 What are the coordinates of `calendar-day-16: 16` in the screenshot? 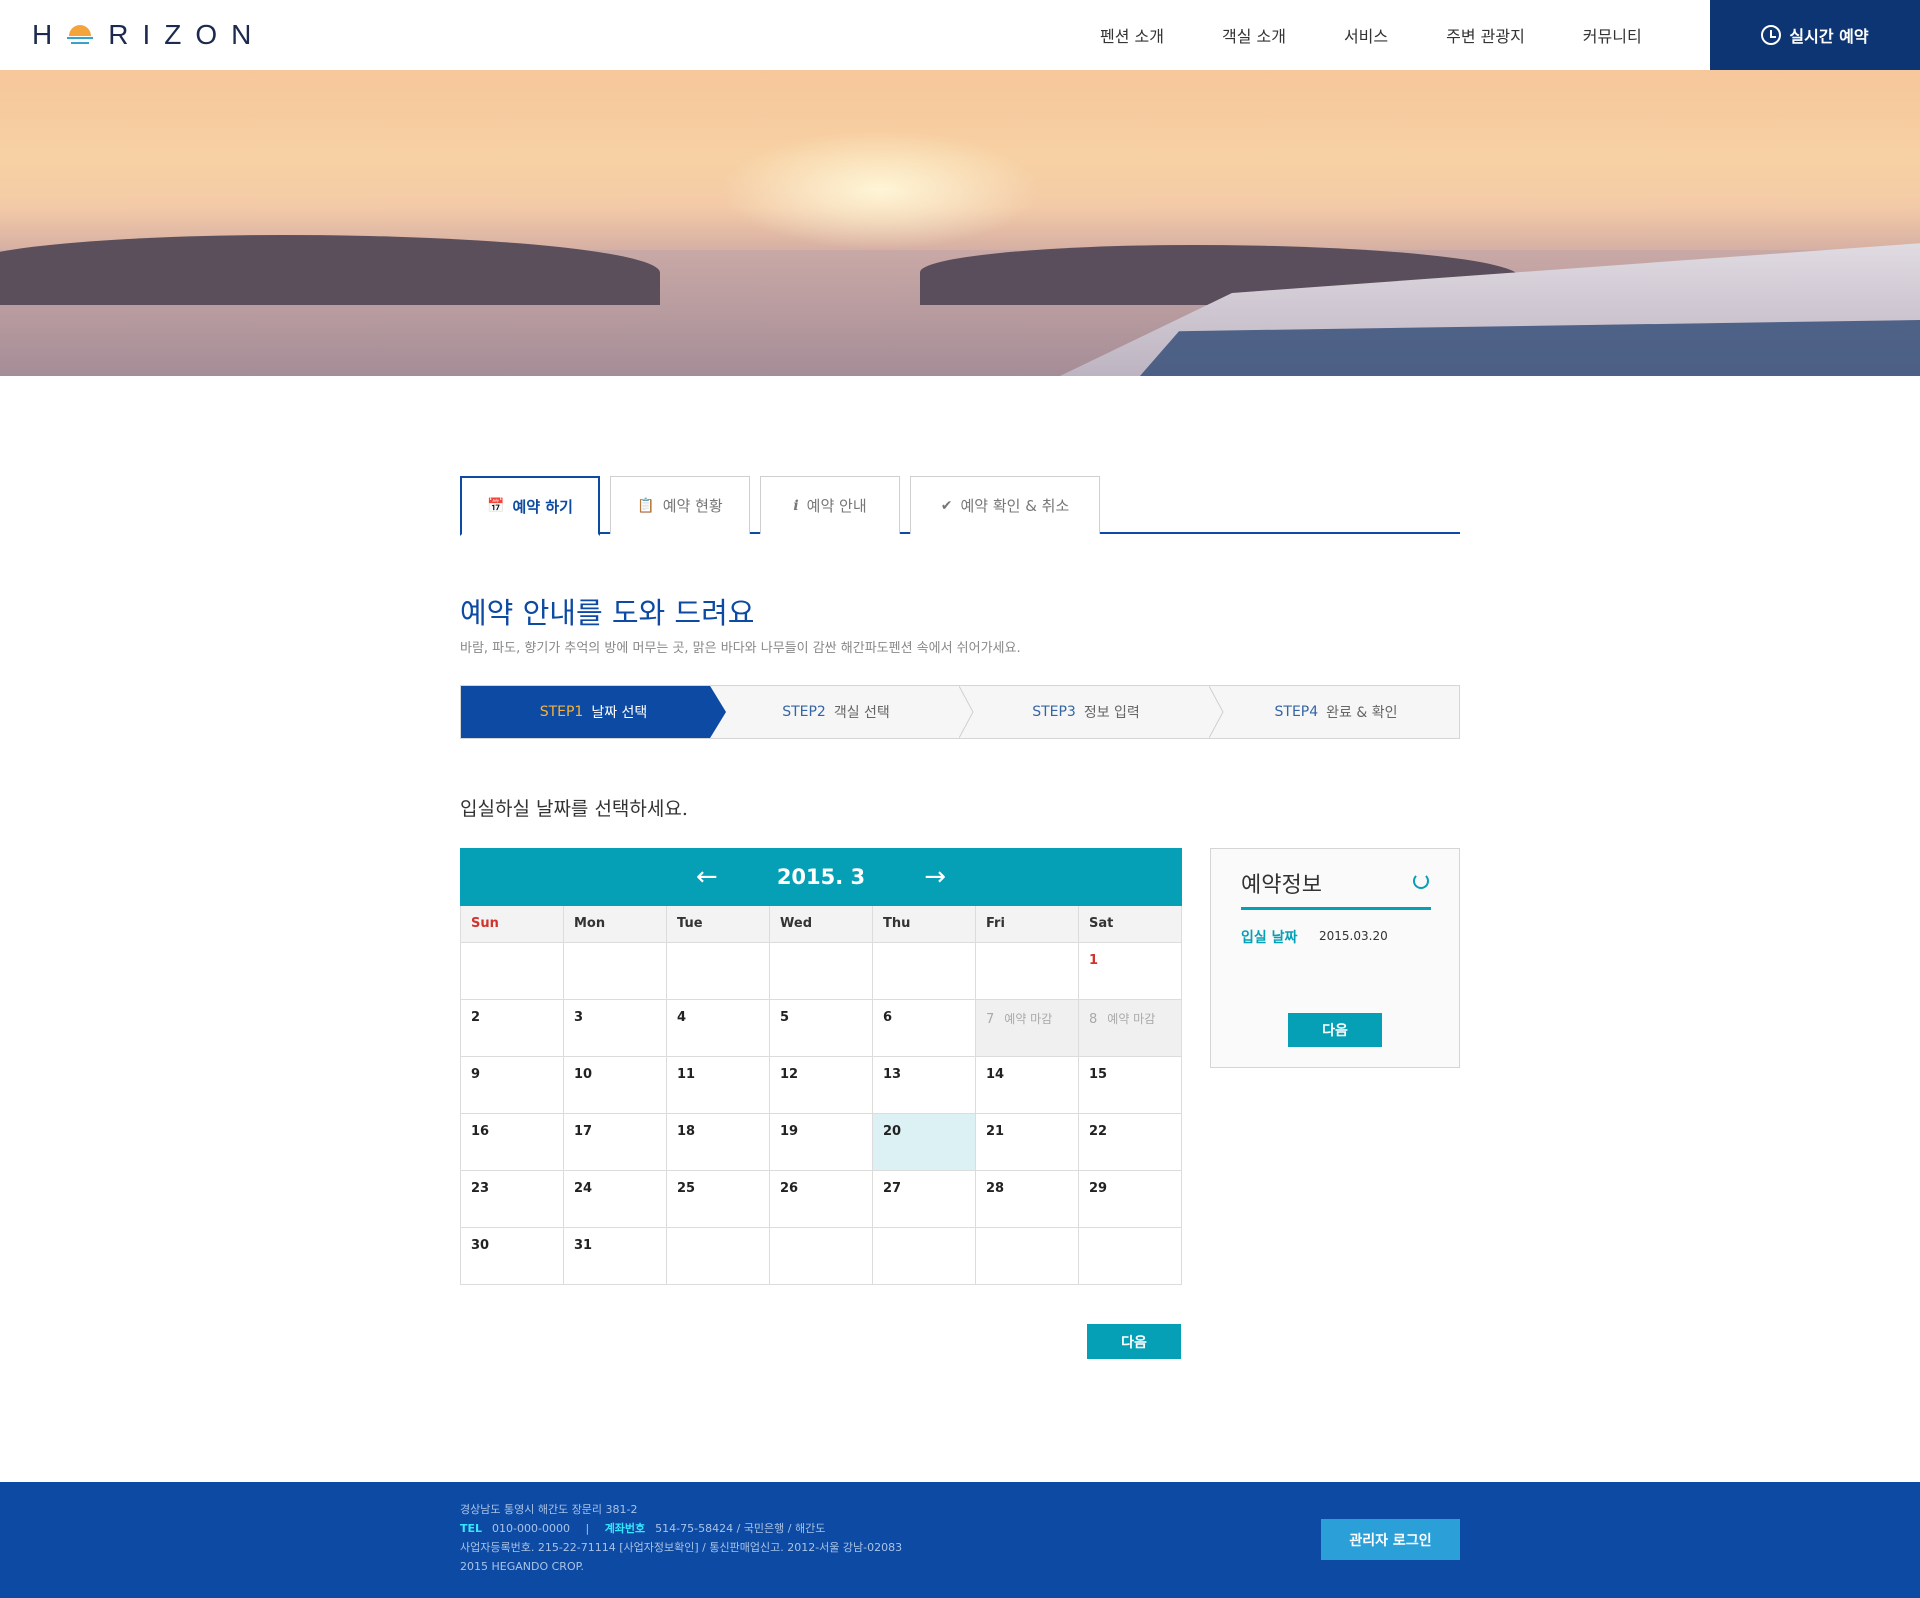 It's located at (512, 1141).